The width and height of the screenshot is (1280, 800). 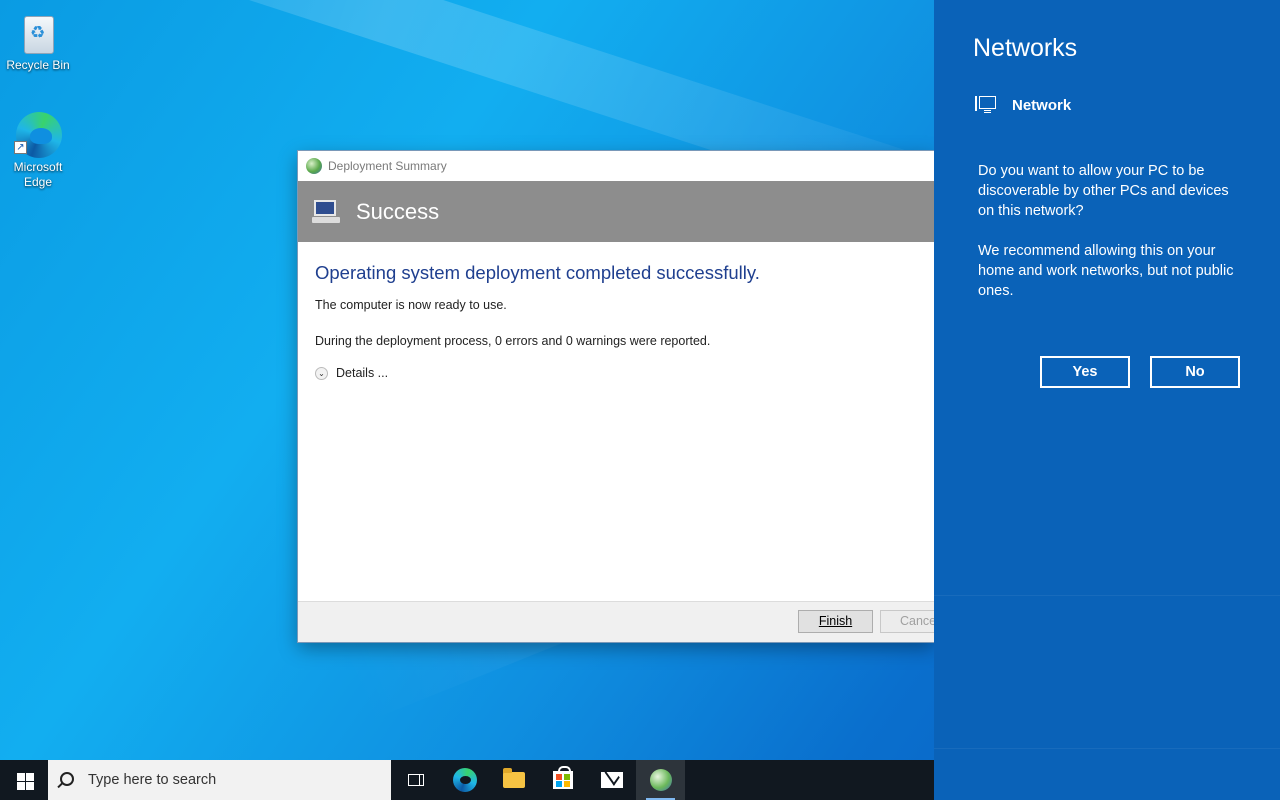 I want to click on finish-label: Finish, so click(x=835, y=621).